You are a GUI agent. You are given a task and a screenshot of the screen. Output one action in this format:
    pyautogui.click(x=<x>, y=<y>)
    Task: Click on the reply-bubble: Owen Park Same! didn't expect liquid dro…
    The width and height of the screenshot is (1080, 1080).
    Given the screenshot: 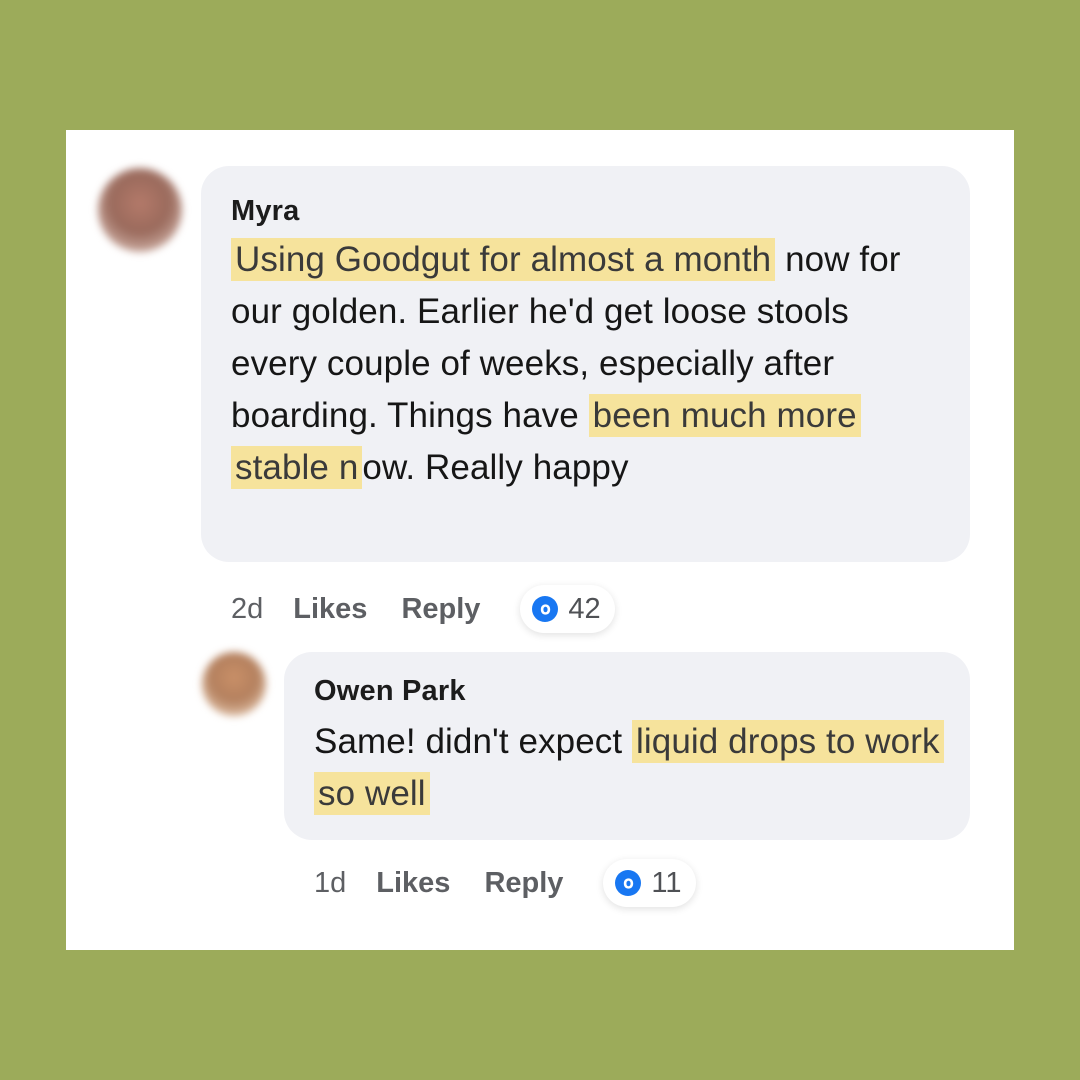 What is the action you would take?
    pyautogui.click(x=627, y=746)
    